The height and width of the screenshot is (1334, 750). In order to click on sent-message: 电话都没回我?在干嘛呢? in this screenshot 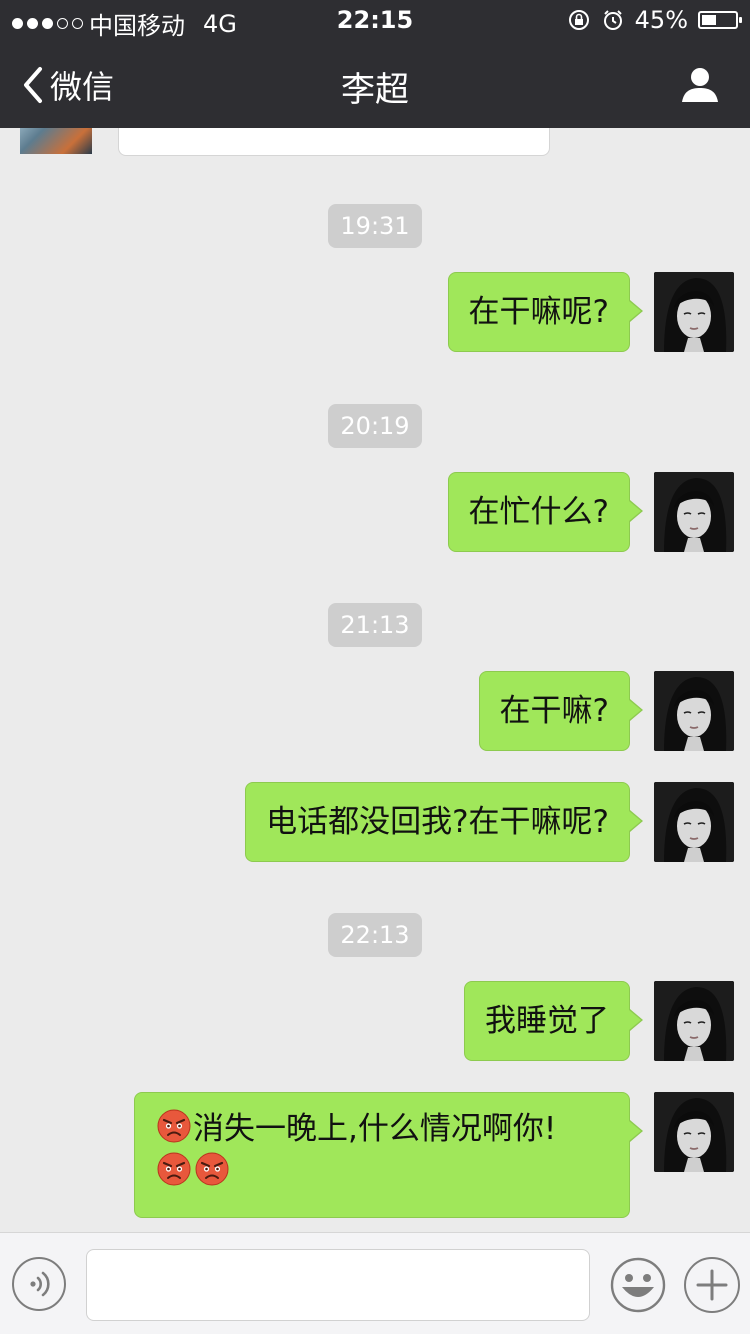, I will do `click(489, 822)`.